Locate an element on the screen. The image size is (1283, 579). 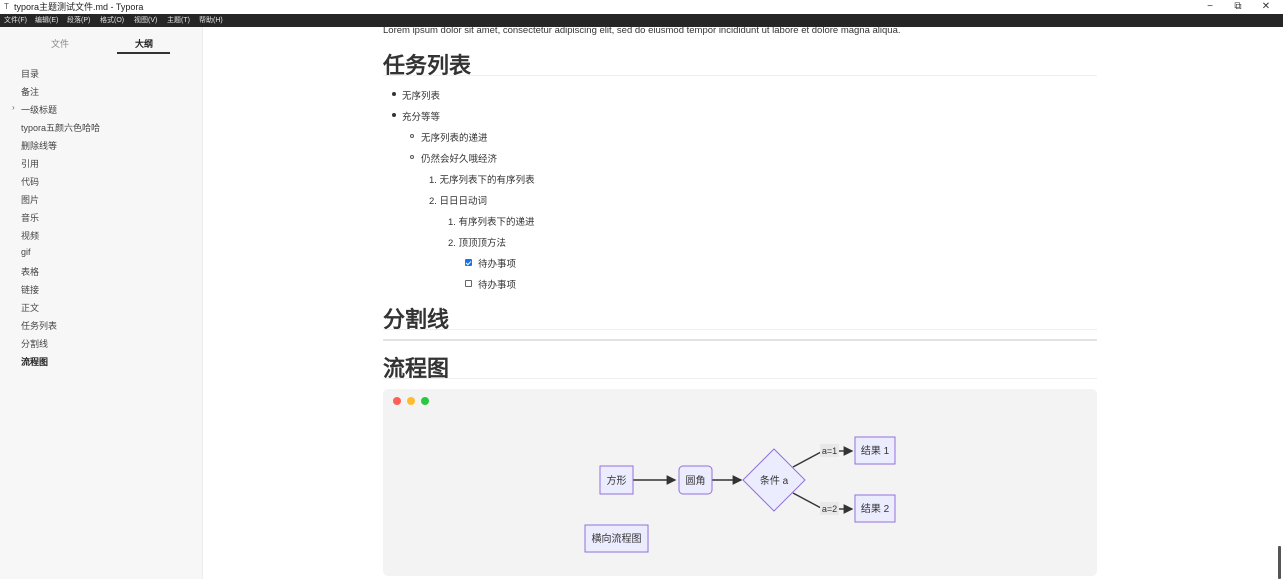
edge-label: a=2 is located at coordinates (829, 509).